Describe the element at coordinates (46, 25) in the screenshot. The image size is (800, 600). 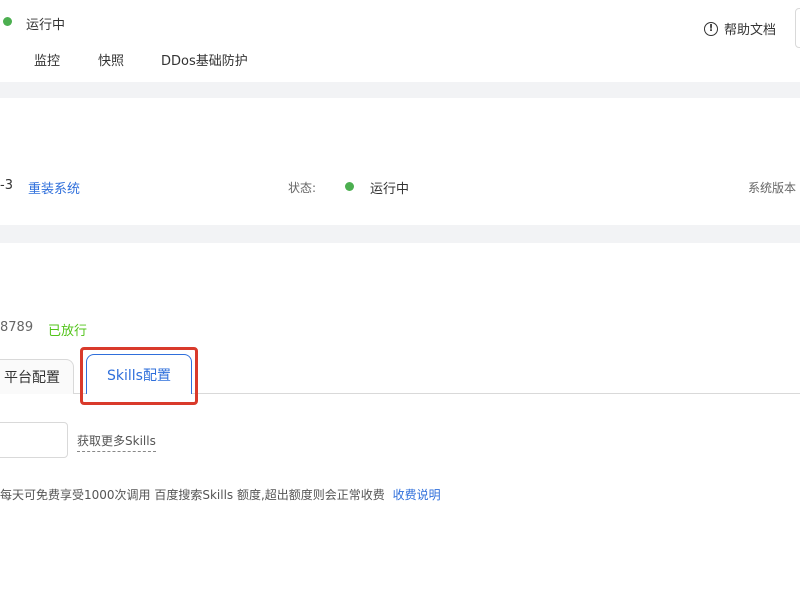
I see `header-status-text: 运行中` at that location.